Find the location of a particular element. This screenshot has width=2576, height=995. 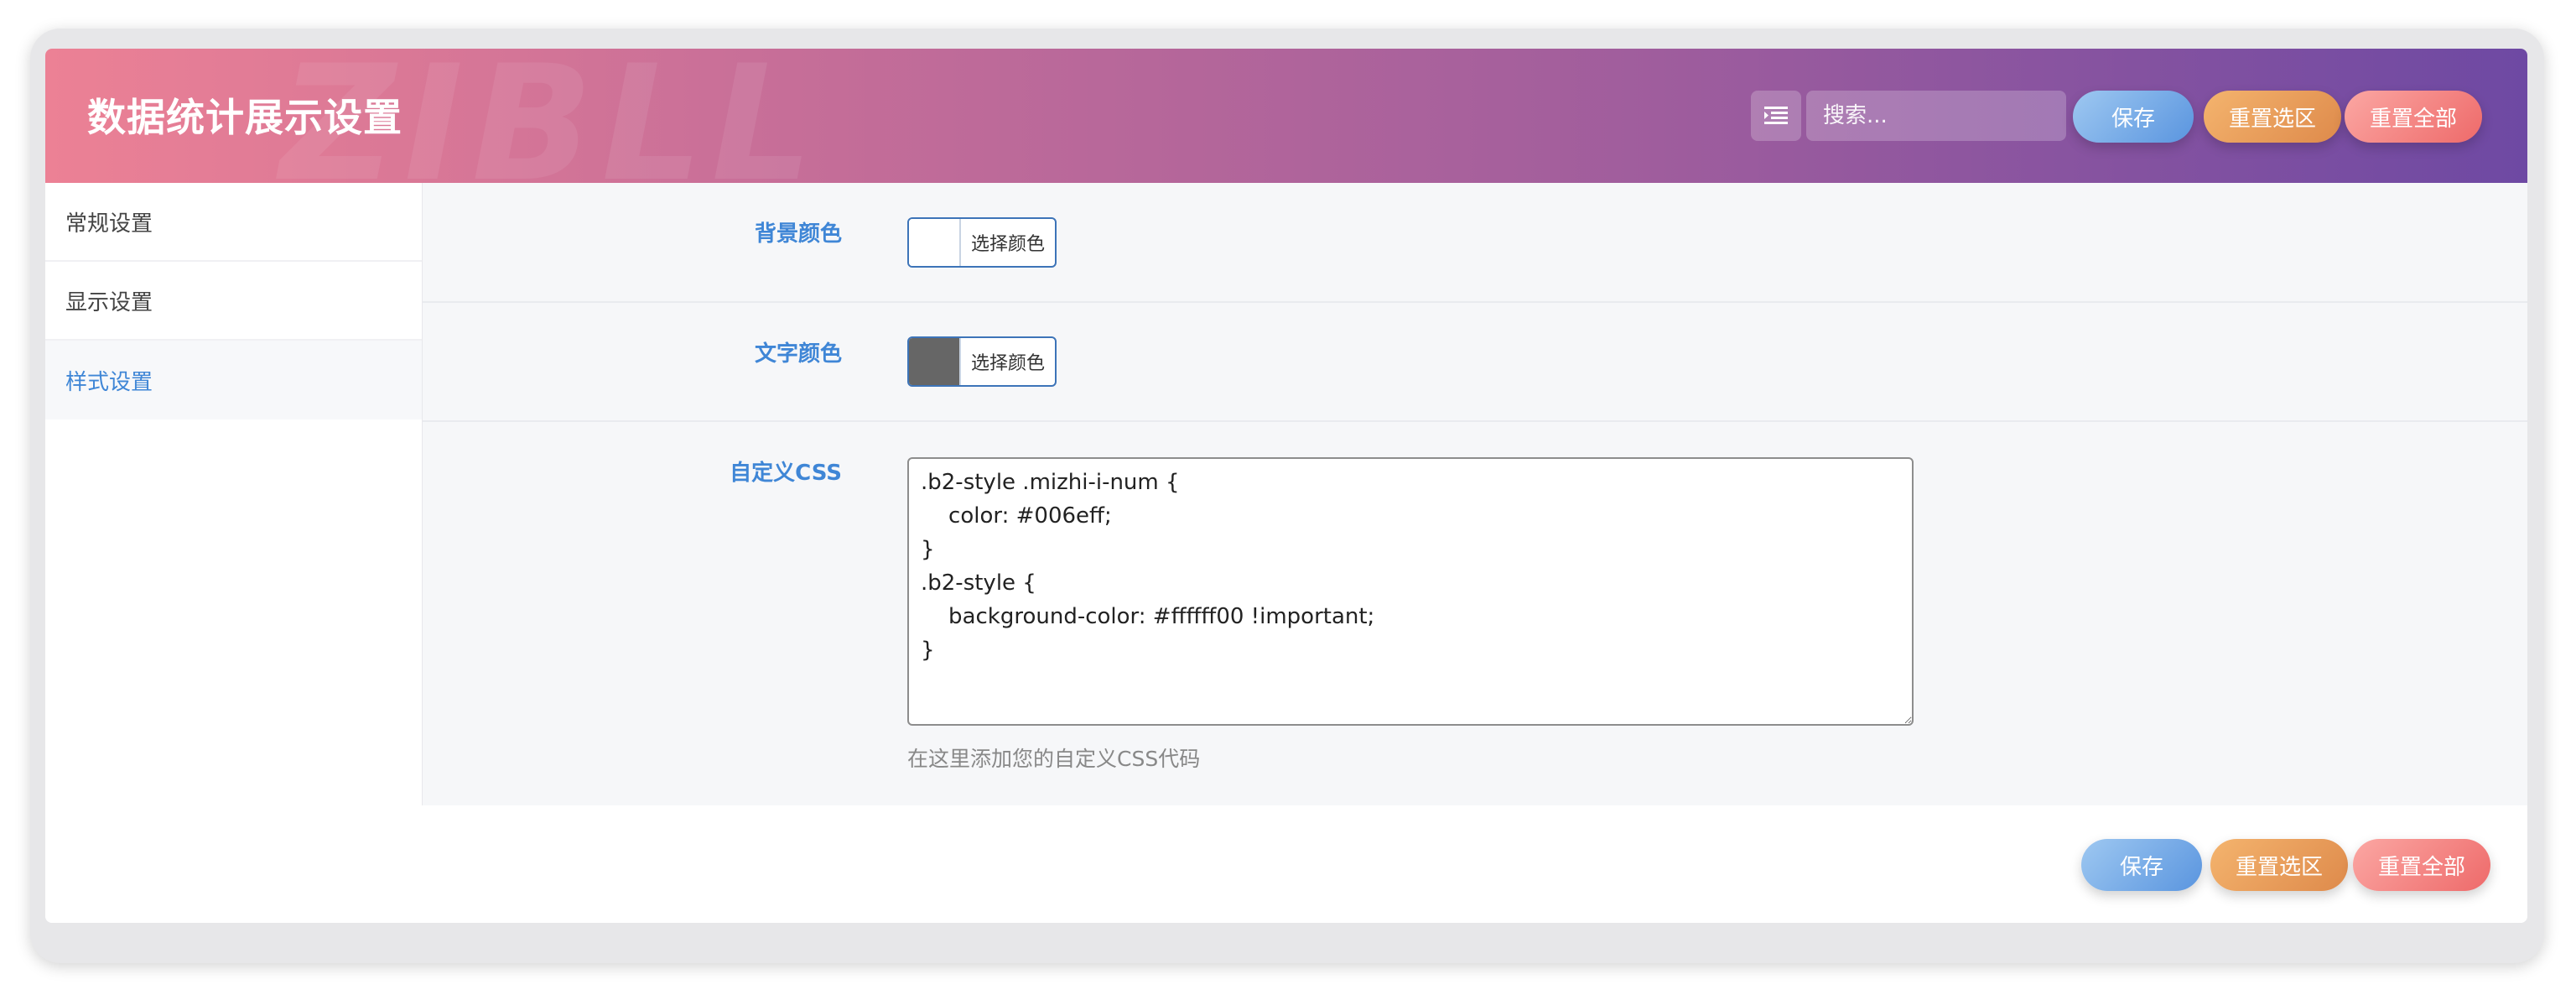

menu-list-icon is located at coordinates (1776, 116).